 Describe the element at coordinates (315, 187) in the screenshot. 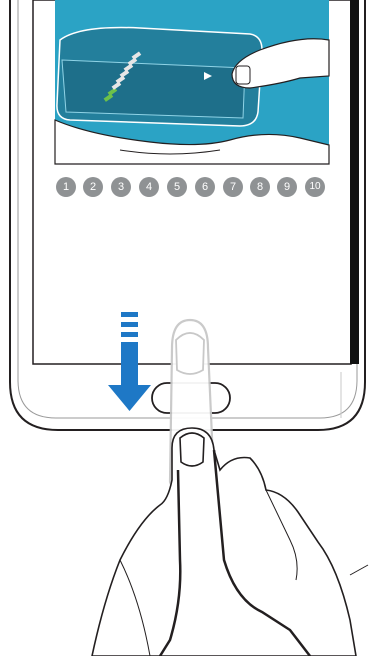

I see `step-10: 10` at that location.